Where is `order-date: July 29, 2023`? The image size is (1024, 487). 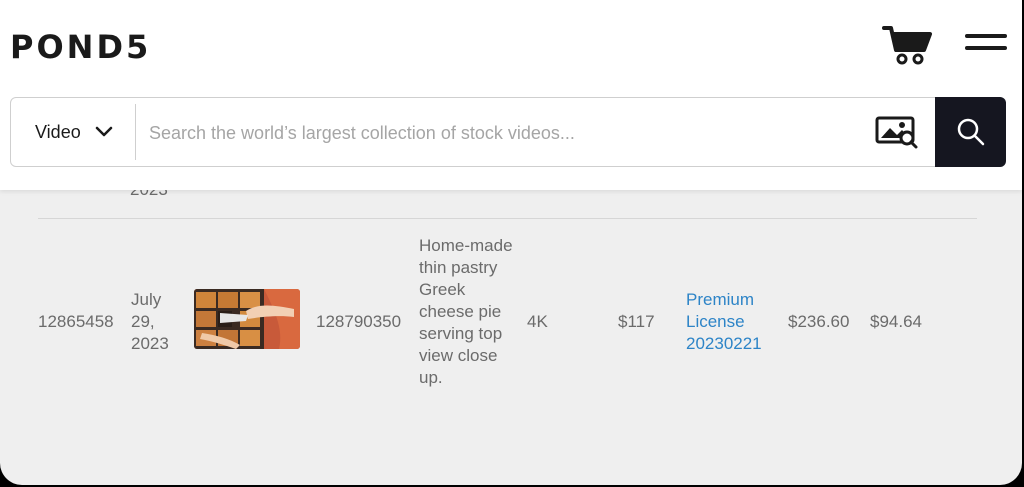
order-date: July 29, 2023 is located at coordinates (150, 321).